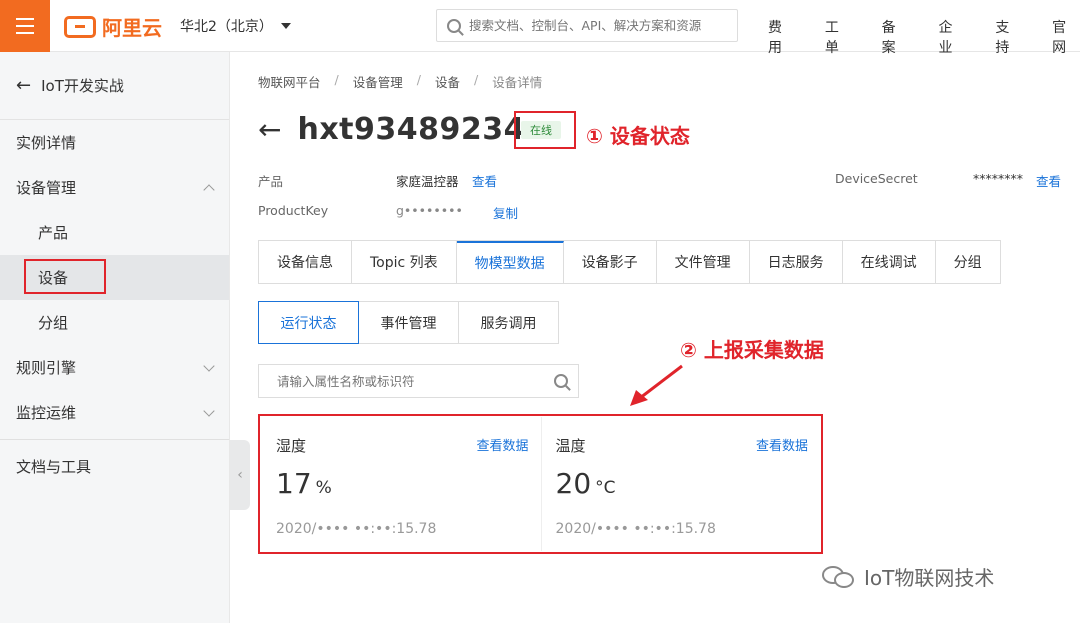 Image resolution: width=1080 pixels, height=623 pixels. I want to click on annotation-status: ① 设备状态, so click(638, 136).